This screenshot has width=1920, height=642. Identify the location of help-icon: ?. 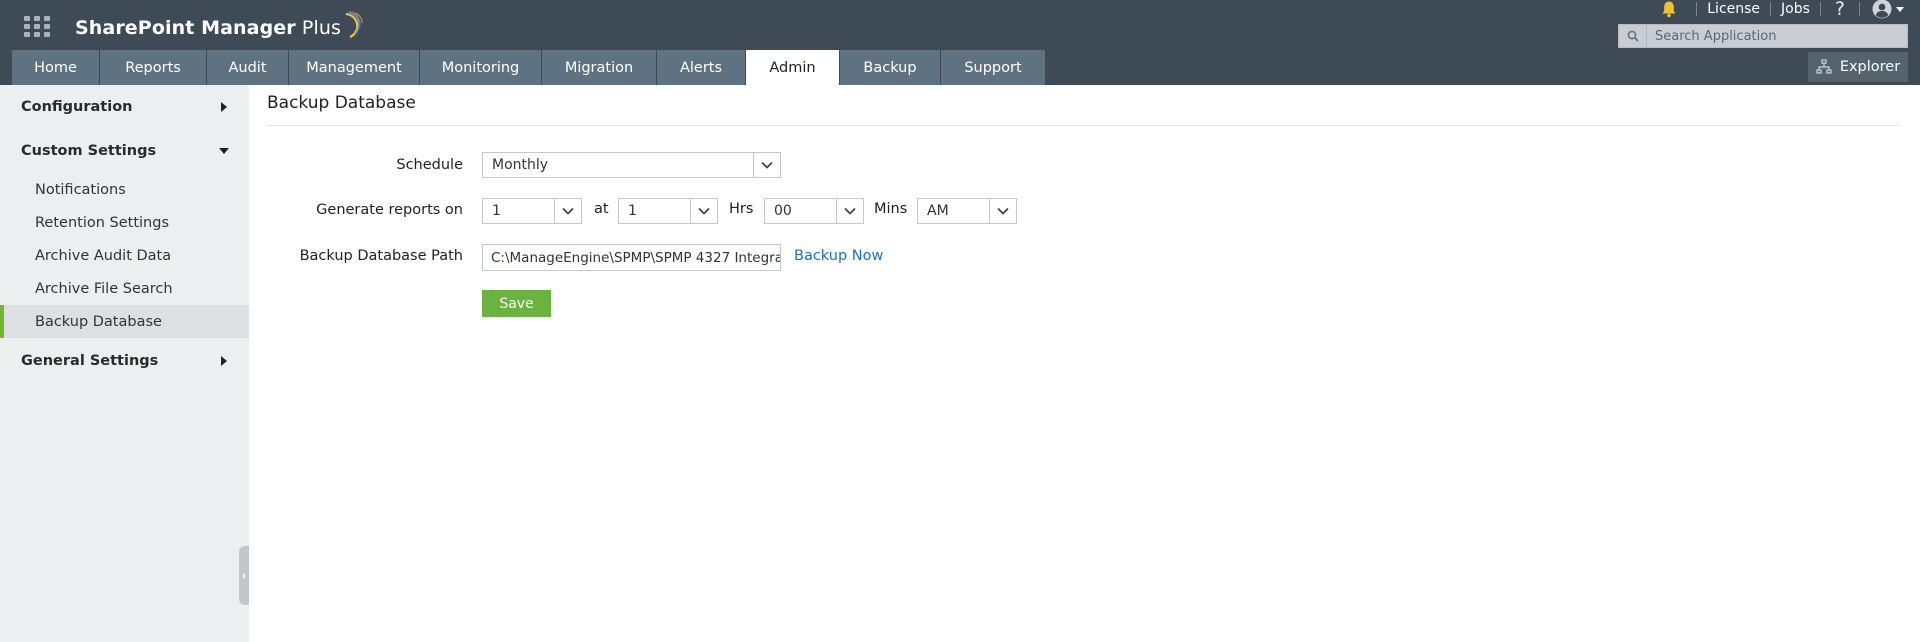
(1840, 9).